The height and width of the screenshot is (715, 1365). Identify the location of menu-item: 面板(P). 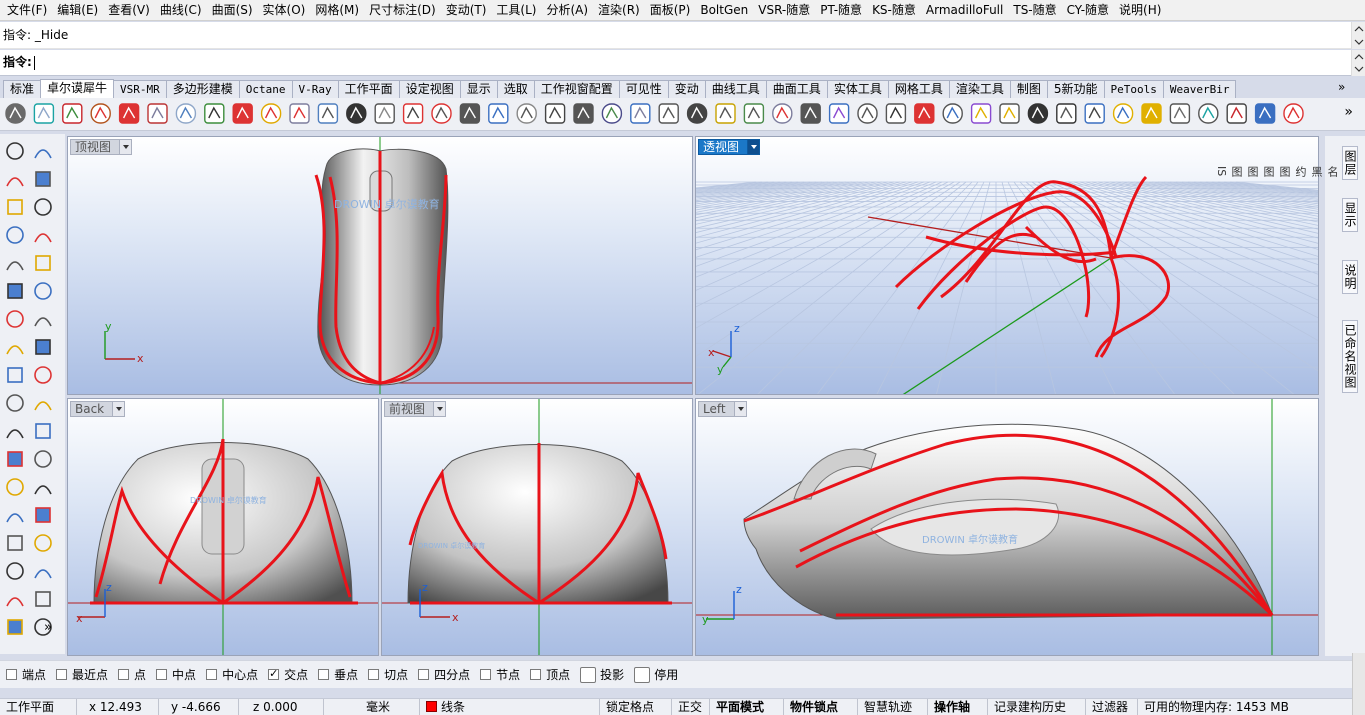
(670, 10).